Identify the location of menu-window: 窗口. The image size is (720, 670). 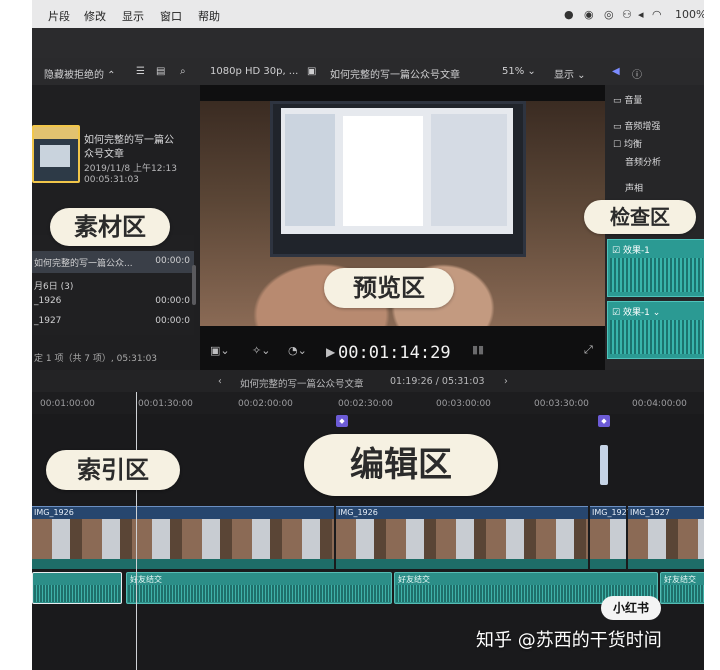
(171, 16).